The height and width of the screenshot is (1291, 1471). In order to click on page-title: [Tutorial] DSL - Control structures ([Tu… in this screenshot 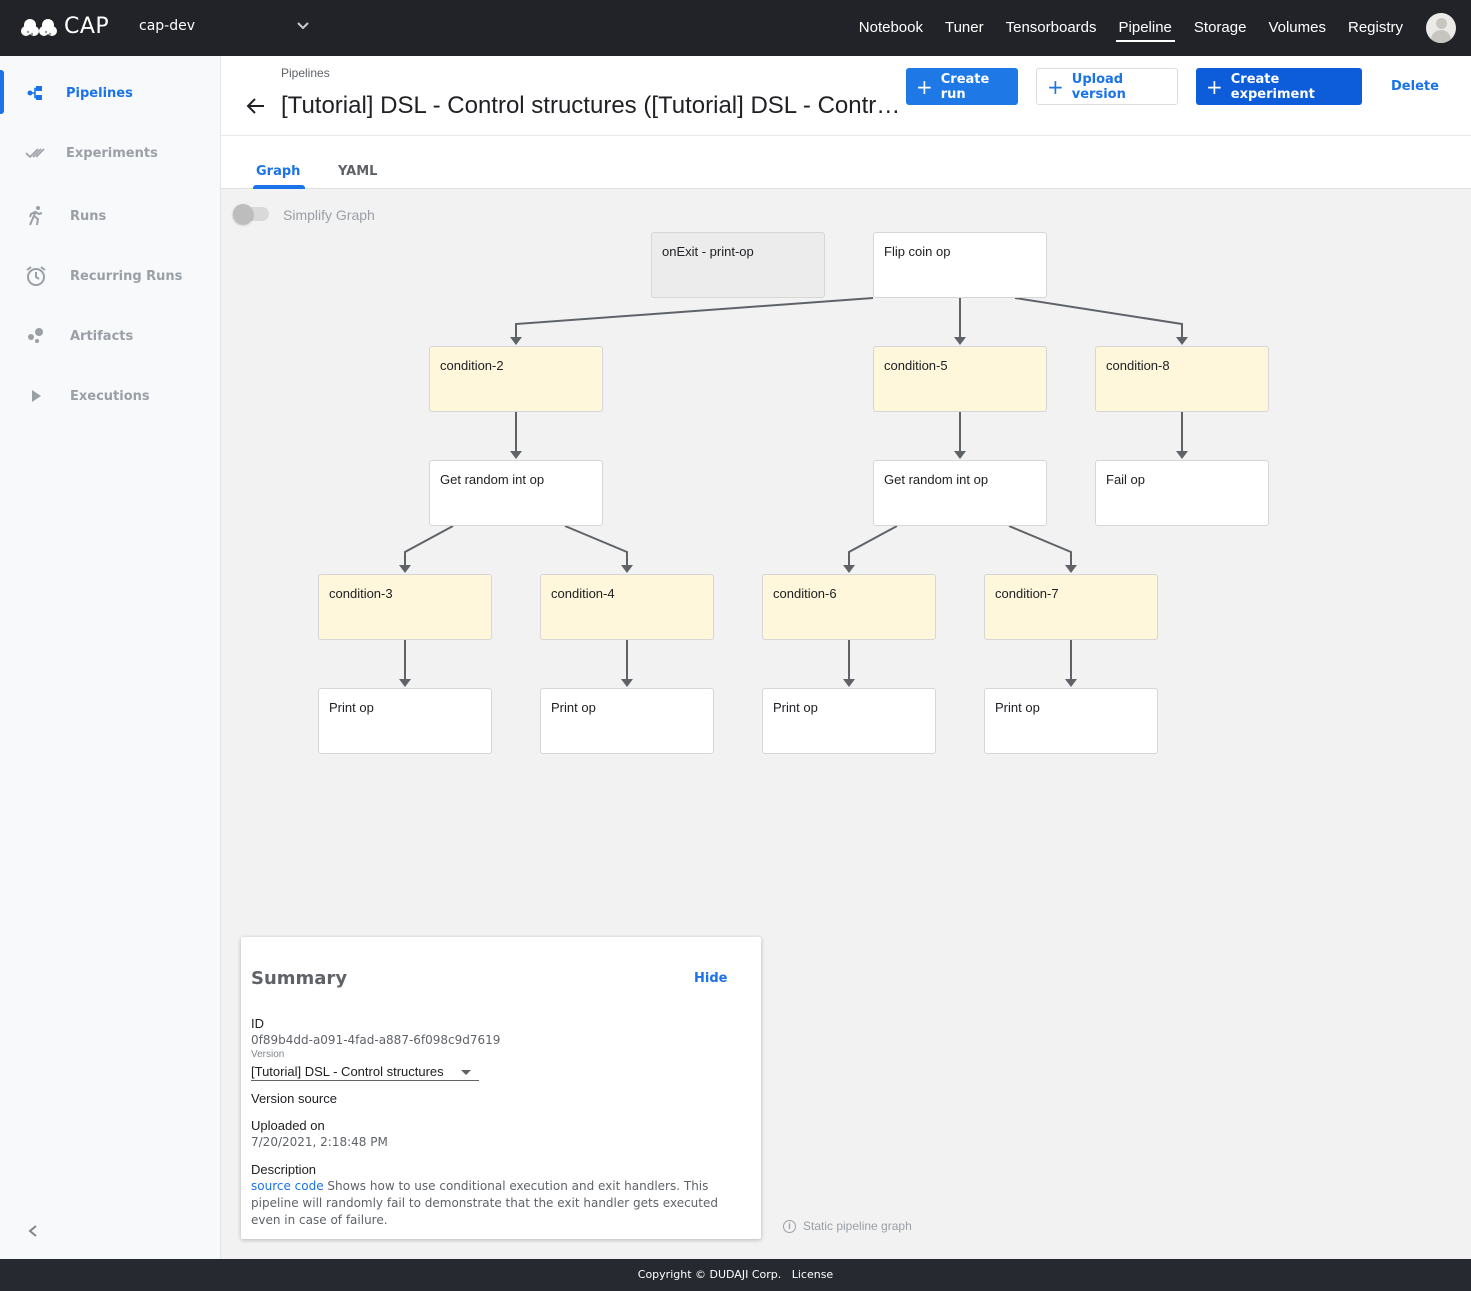, I will do `click(591, 105)`.